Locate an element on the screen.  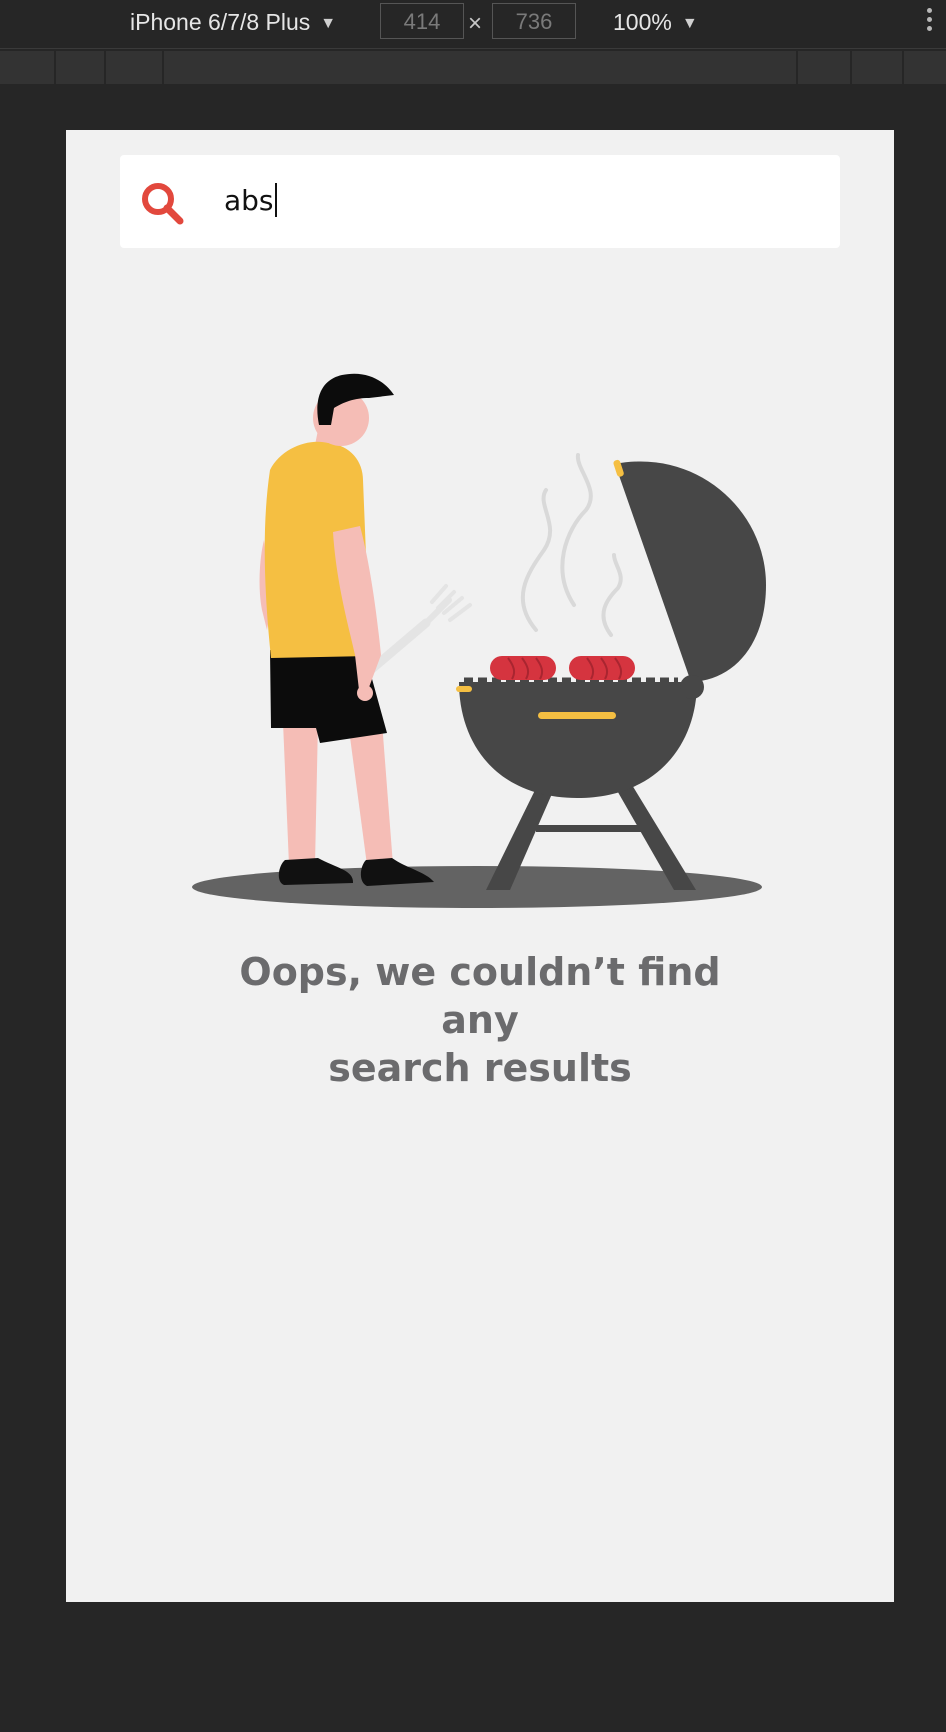
zoom-select: 100% ▼ is located at coordinates (655, 23).